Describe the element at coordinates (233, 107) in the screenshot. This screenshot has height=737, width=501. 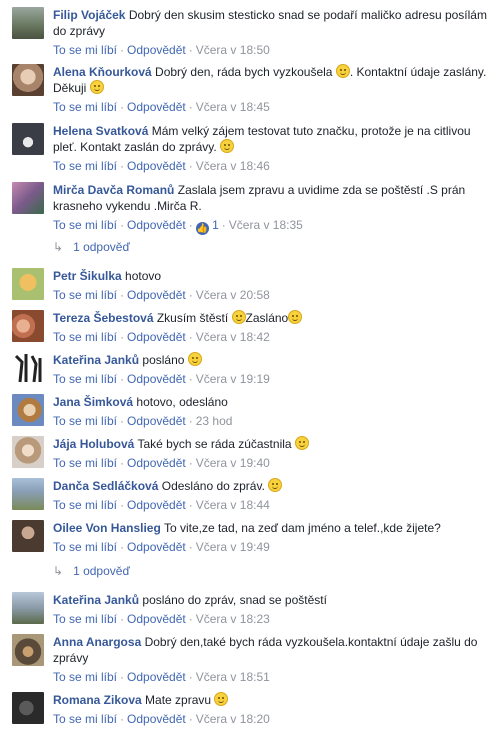
I see `timestamp: Včera v 18:45` at that location.